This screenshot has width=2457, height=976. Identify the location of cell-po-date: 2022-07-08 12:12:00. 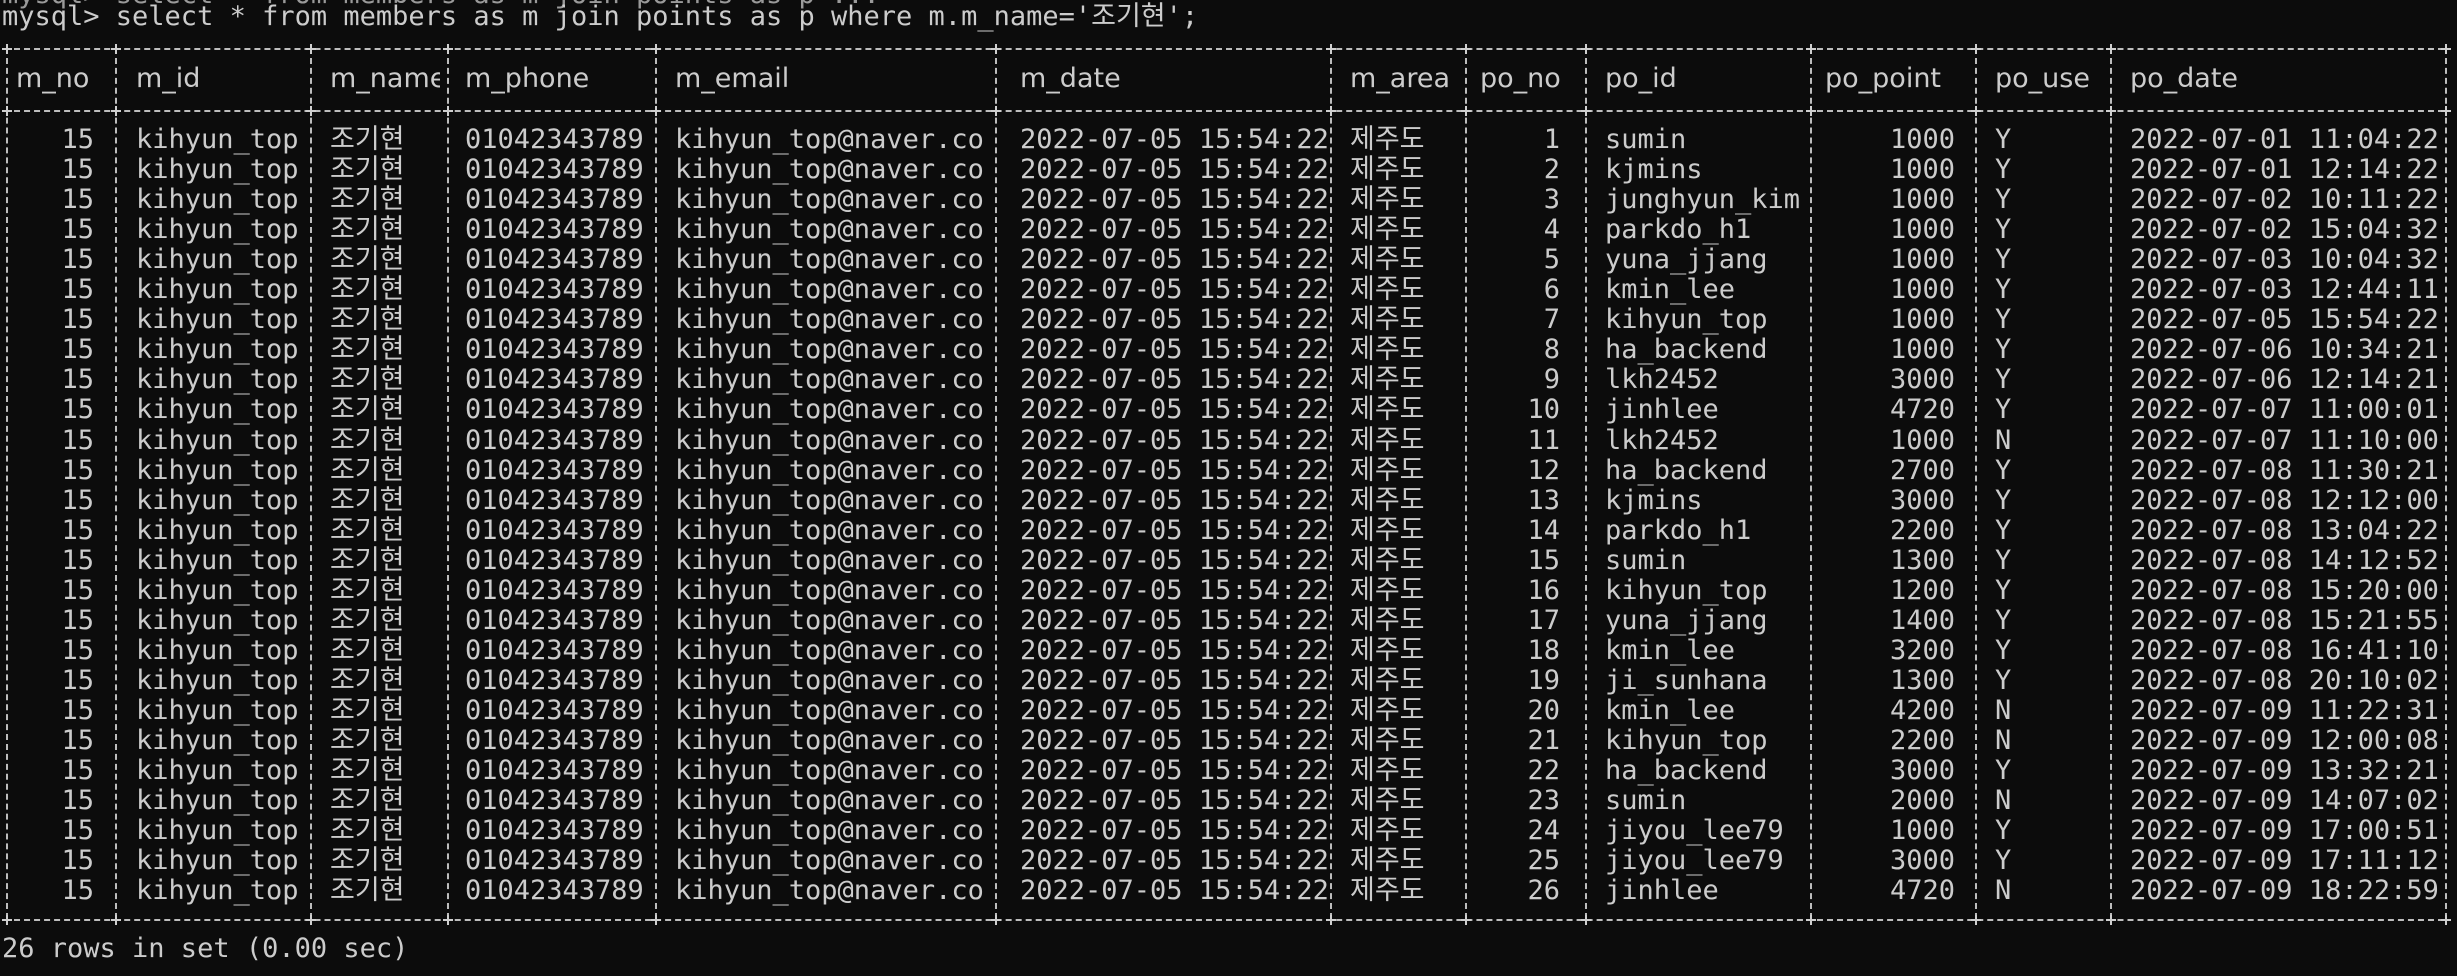
(2284, 500).